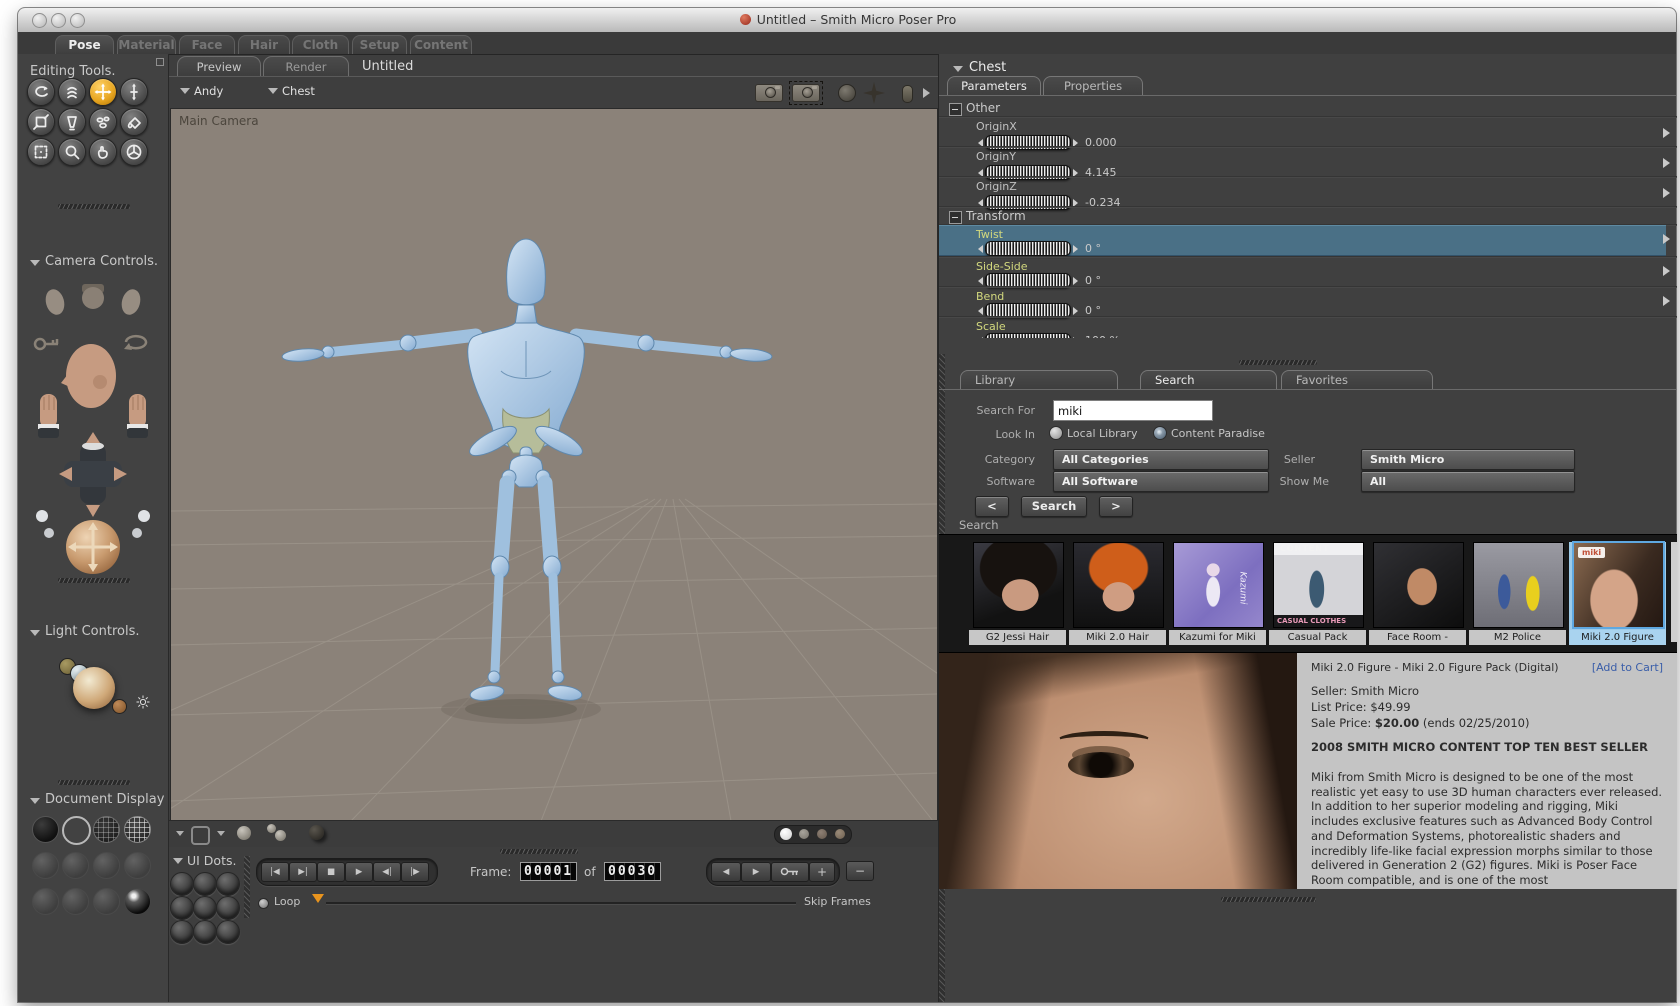  Describe the element at coordinates (1318, 585) in the screenshot. I see `thumbnail-image: CONTENT CASUAL CLOTHES` at that location.